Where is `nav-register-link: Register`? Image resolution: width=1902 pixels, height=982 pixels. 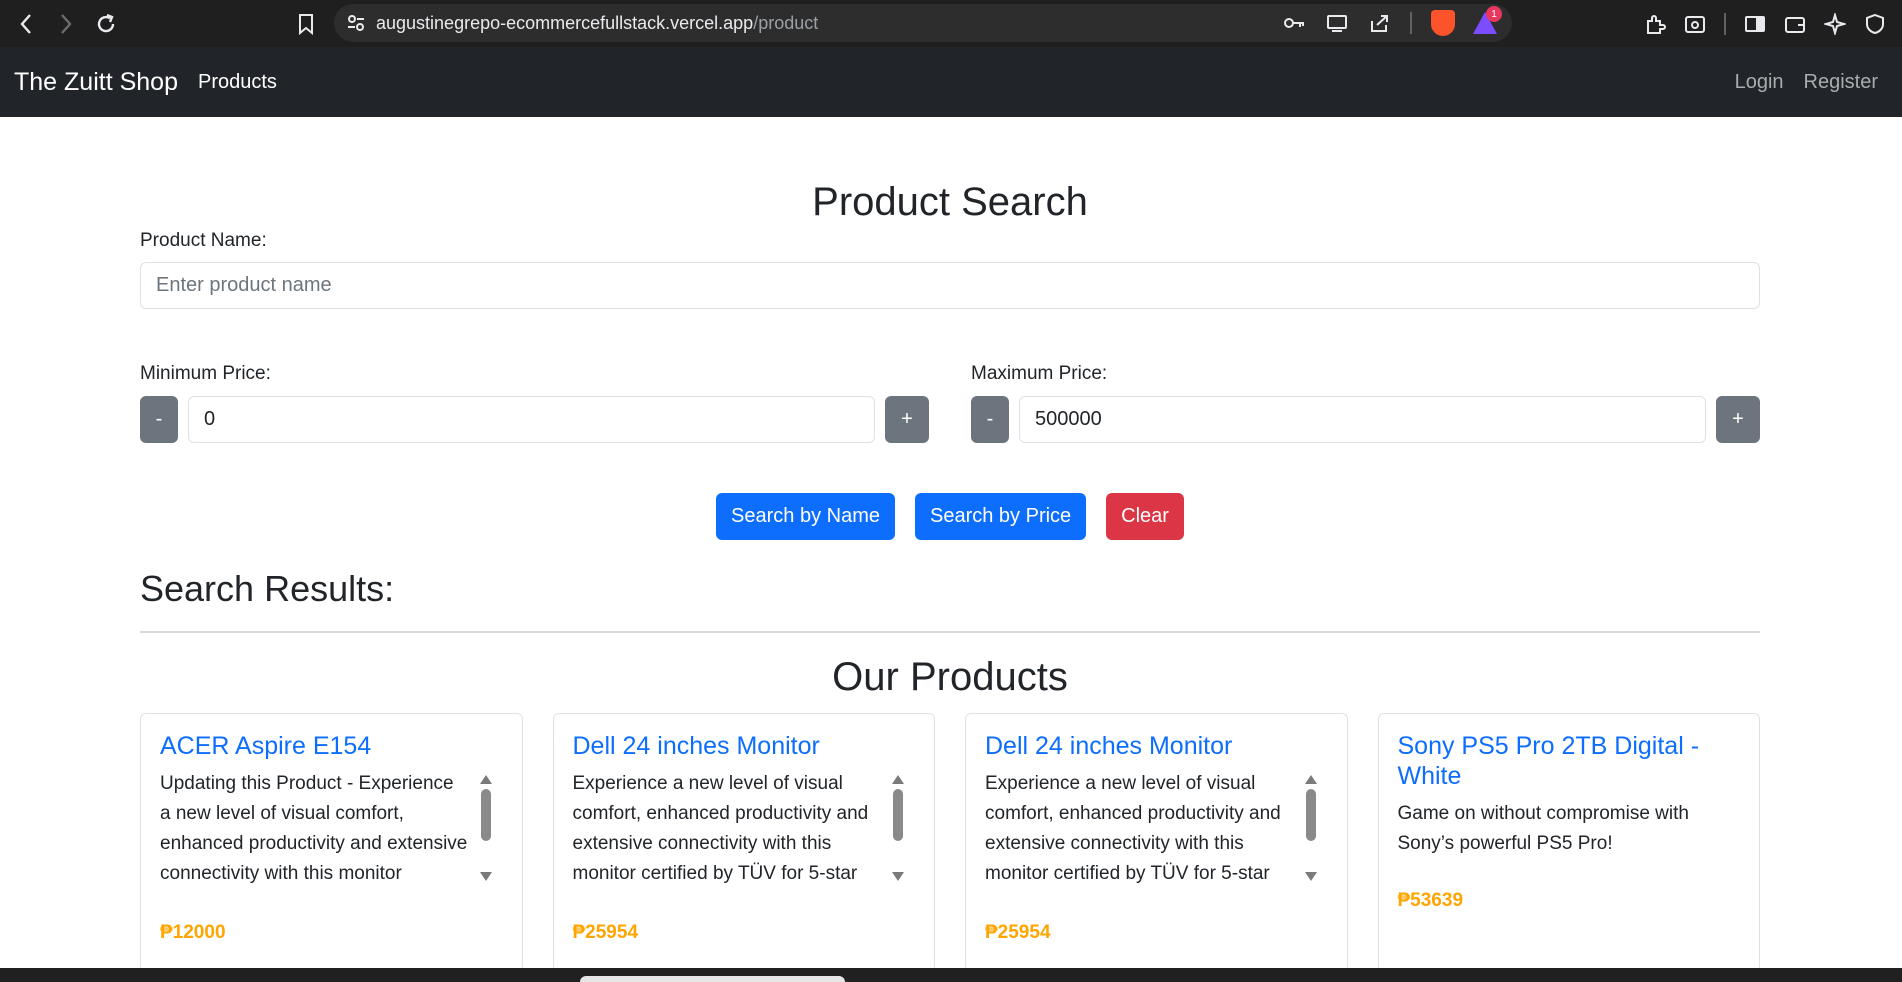
nav-register-link: Register is located at coordinates (1841, 82).